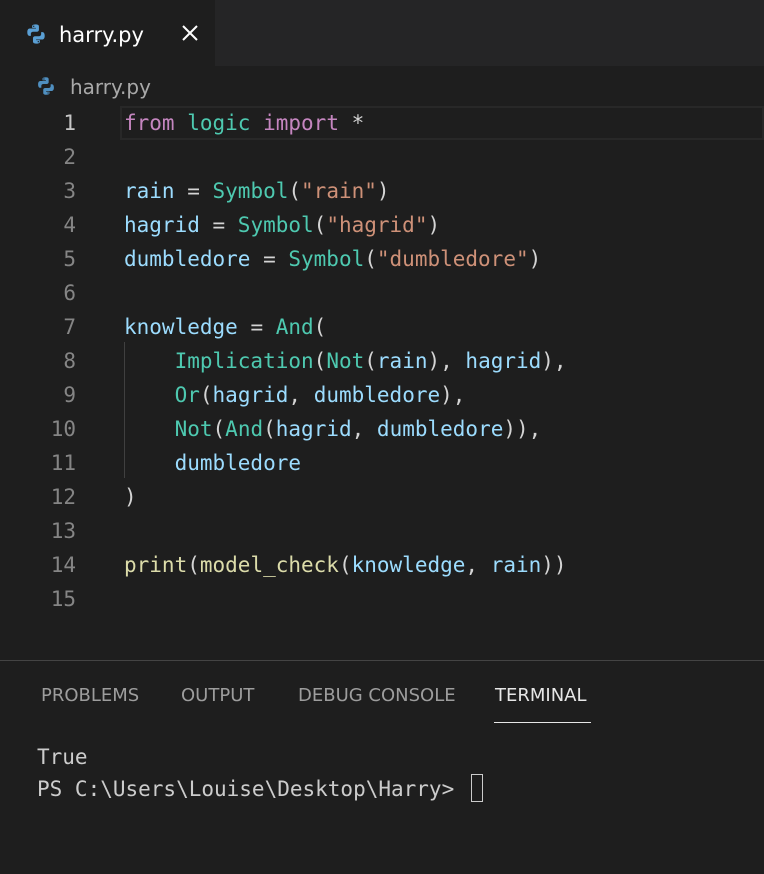 The height and width of the screenshot is (874, 764). I want to click on code-text: dumbledore = Symbol("dumbledore"), so click(332, 259).